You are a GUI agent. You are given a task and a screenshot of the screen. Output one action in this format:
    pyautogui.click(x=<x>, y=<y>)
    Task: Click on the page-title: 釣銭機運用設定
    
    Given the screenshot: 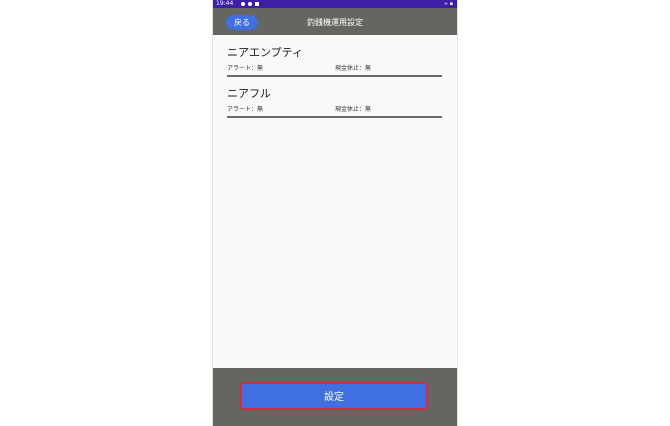 What is the action you would take?
    pyautogui.click(x=335, y=22)
    